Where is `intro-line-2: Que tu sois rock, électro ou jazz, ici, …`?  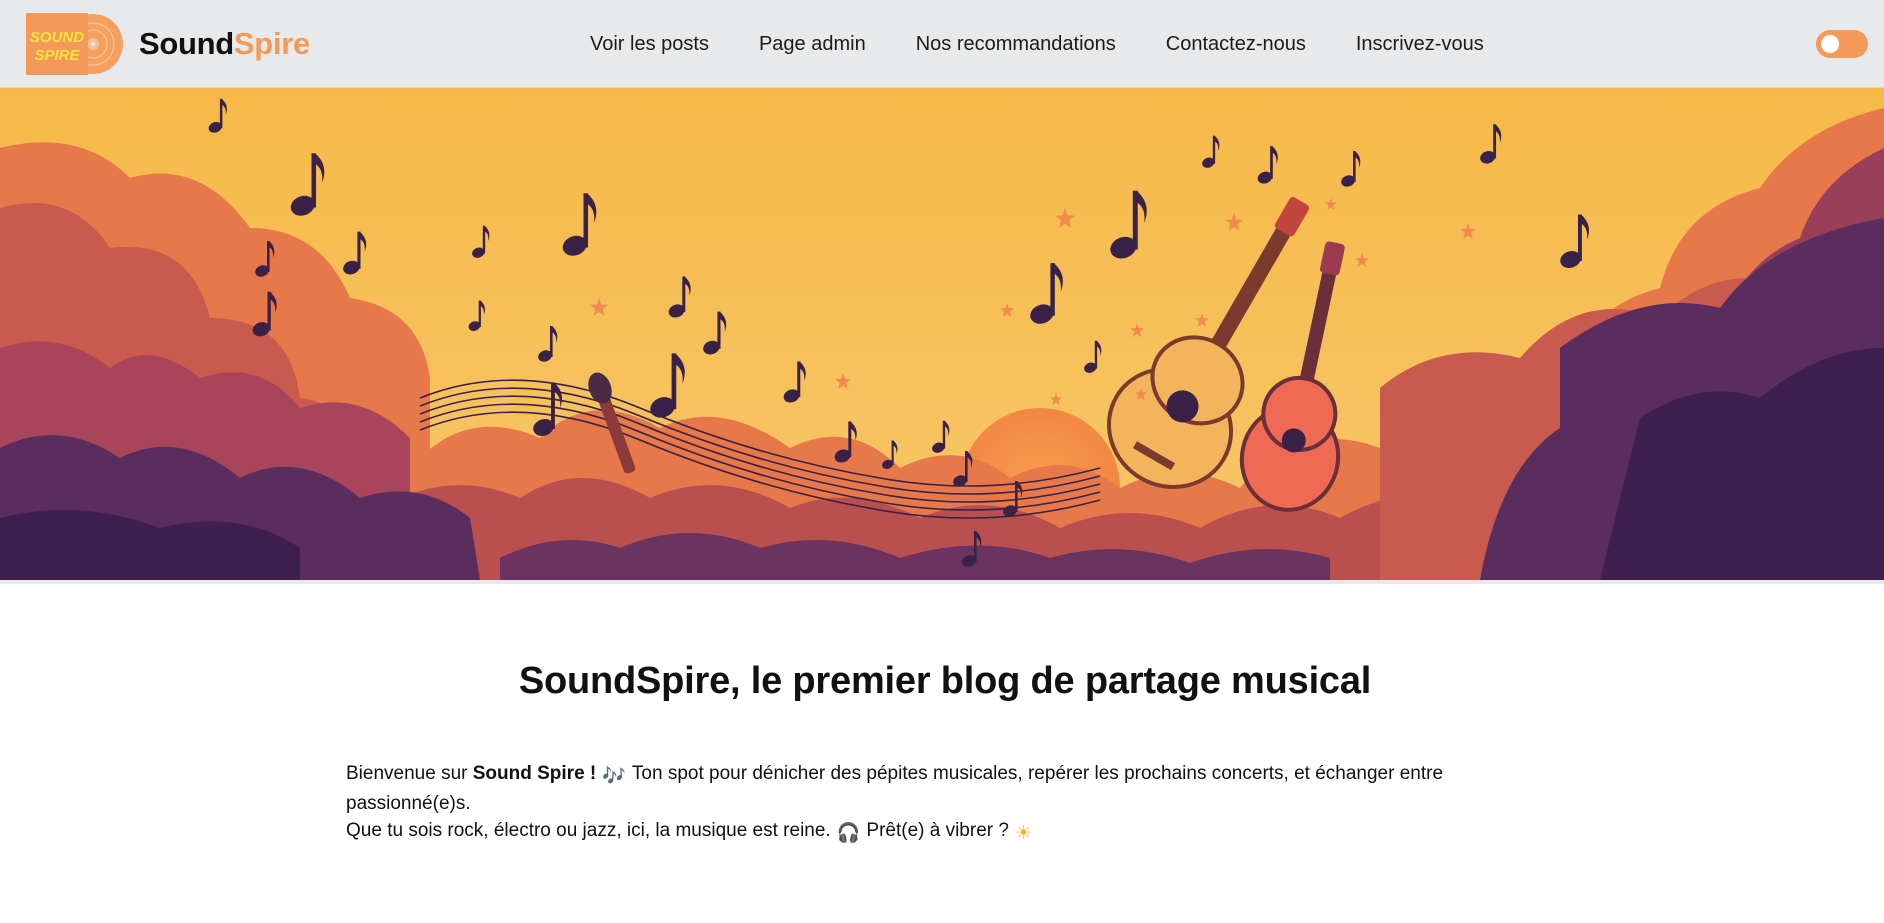 intro-line-2: Que tu sois rock, électro ou jazz, ici, … is located at coordinates (926, 832).